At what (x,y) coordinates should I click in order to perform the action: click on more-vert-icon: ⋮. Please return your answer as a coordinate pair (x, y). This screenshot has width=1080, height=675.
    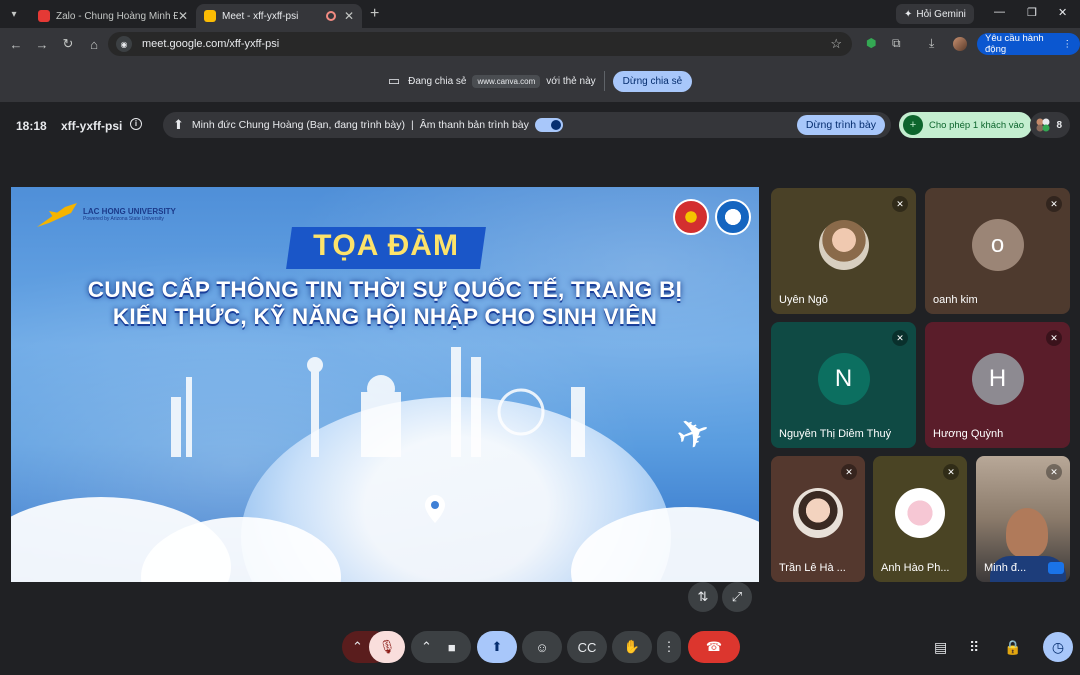
    Looking at the image, I should click on (1068, 44).